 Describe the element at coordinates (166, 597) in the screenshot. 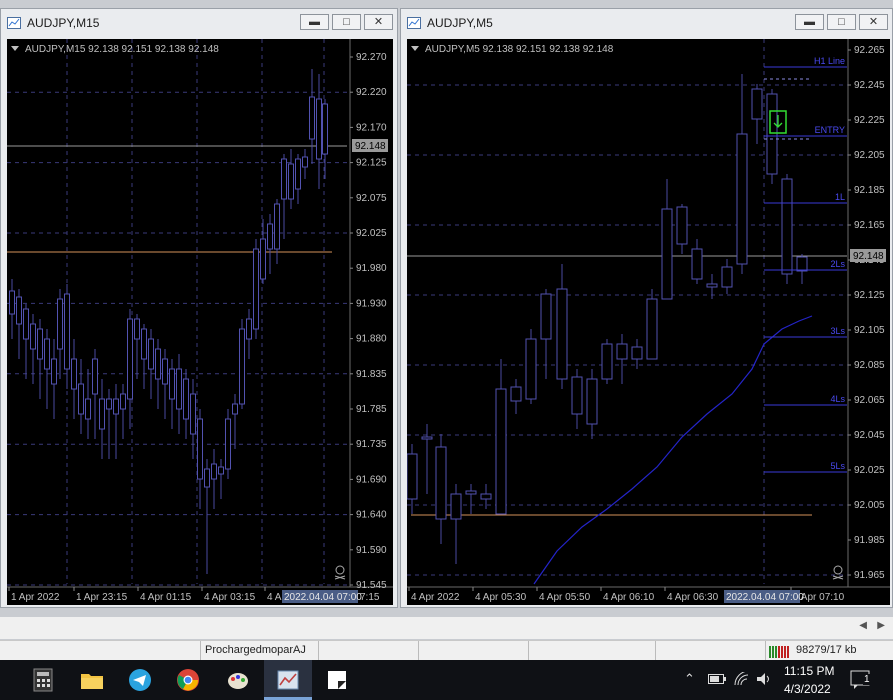

I see `time-tick-label: 4 Apr 01:15` at that location.